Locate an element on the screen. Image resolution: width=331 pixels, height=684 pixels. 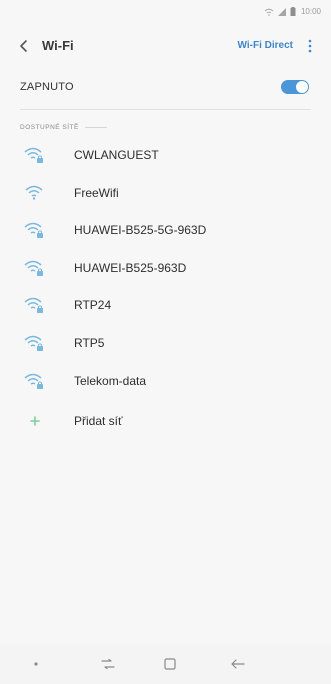
section-divider is located at coordinates (95, 127).